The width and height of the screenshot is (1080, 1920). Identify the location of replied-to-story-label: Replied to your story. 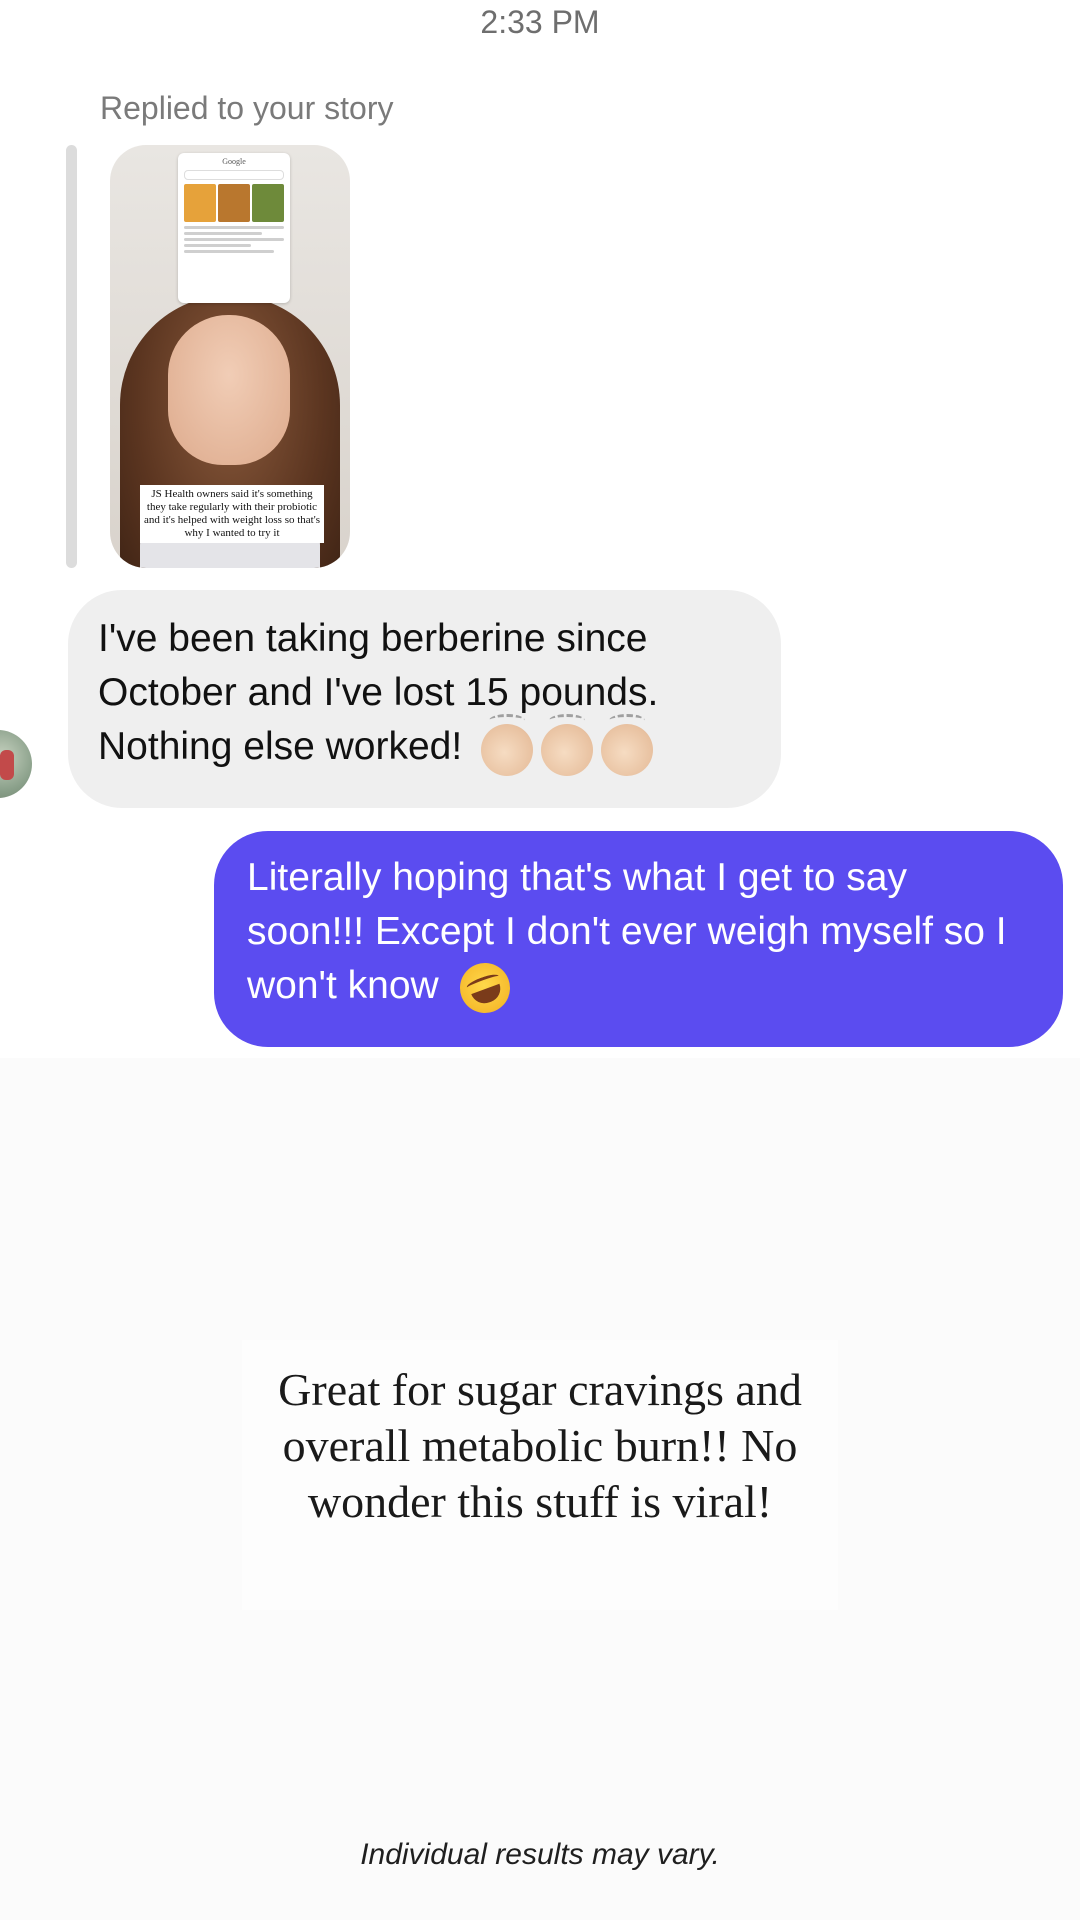
(247, 108).